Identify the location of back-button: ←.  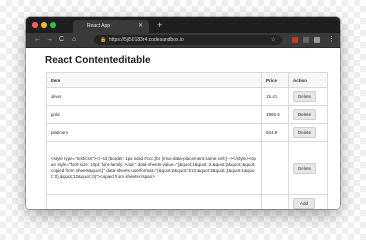
(37, 40).